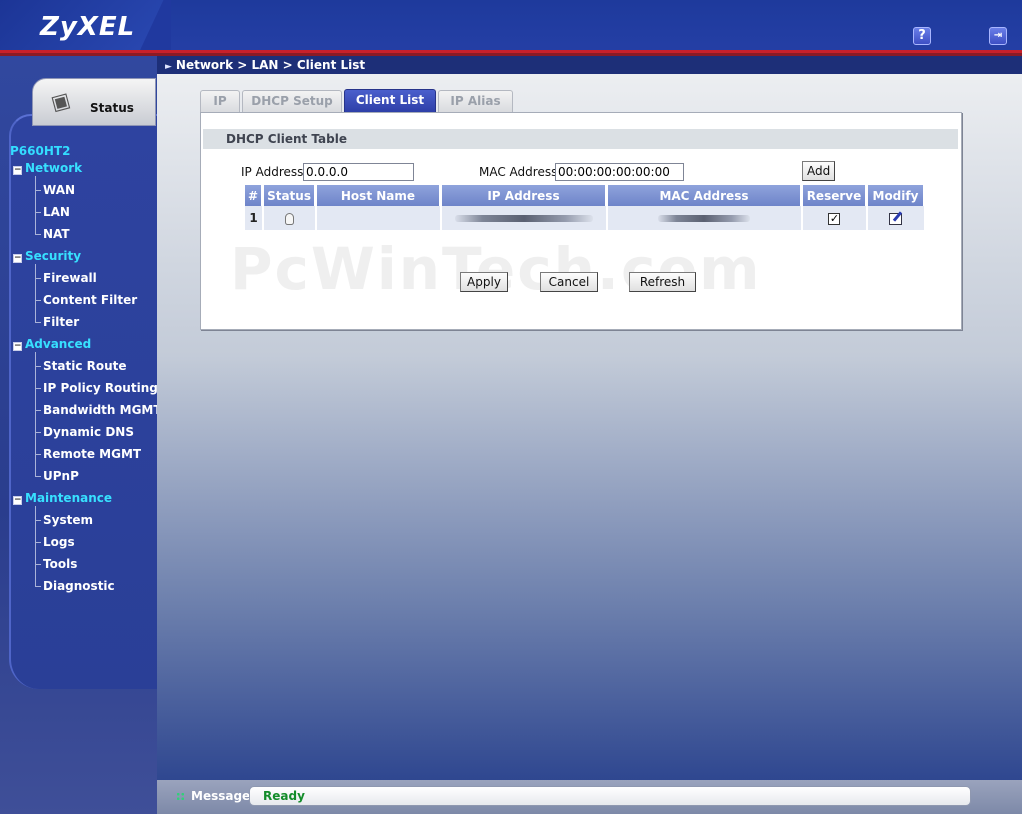 The image size is (1022, 814). I want to click on row-reserve: ✓, so click(834, 218).